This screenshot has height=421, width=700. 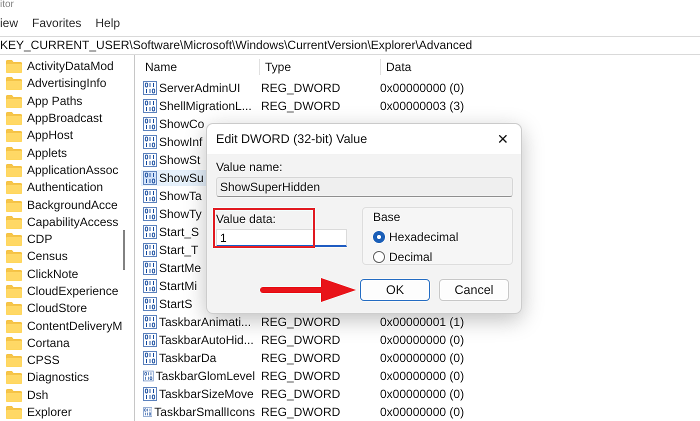 I want to click on tree-item: ApplicationAssoc, so click(x=59, y=171).